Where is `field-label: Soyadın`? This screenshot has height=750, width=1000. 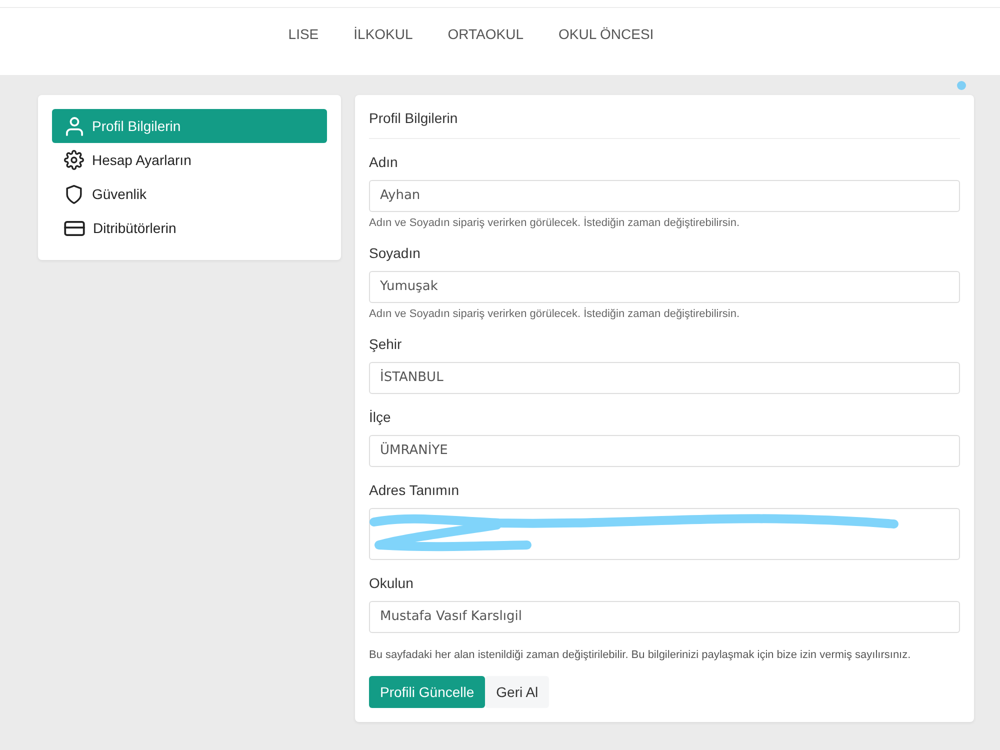 field-label: Soyadın is located at coordinates (395, 253).